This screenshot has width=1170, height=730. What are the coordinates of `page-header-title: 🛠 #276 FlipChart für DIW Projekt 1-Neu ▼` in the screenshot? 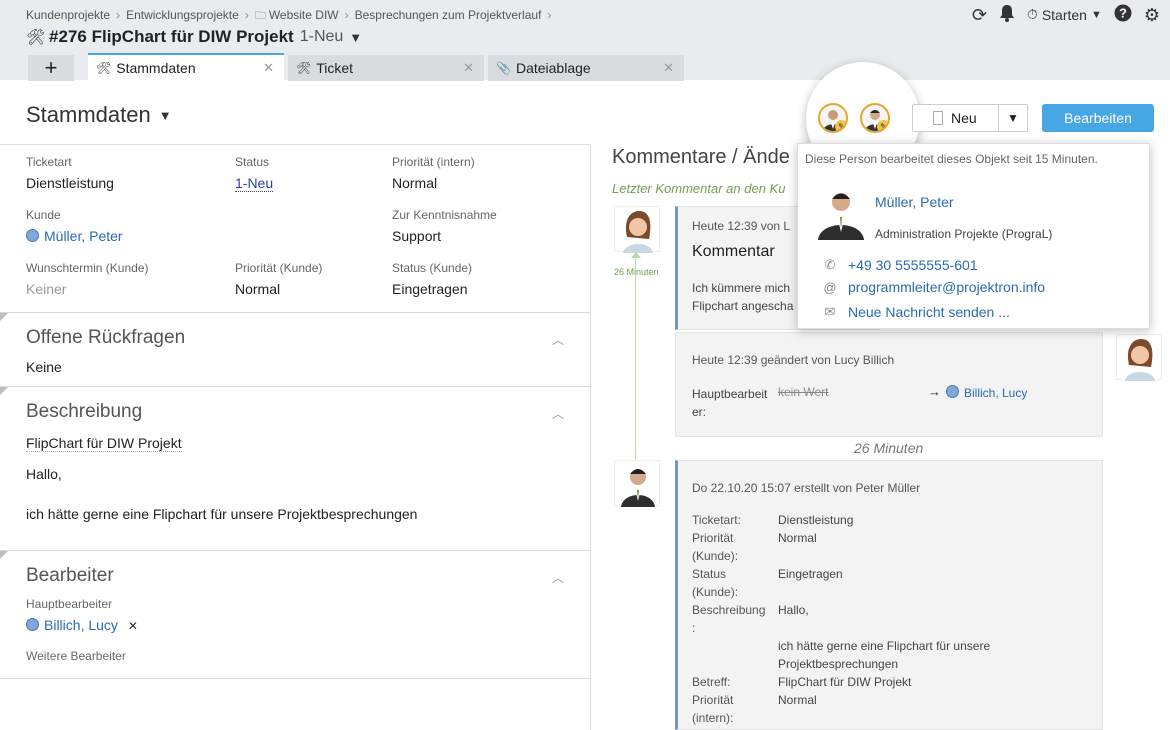 It's located at (194, 37).